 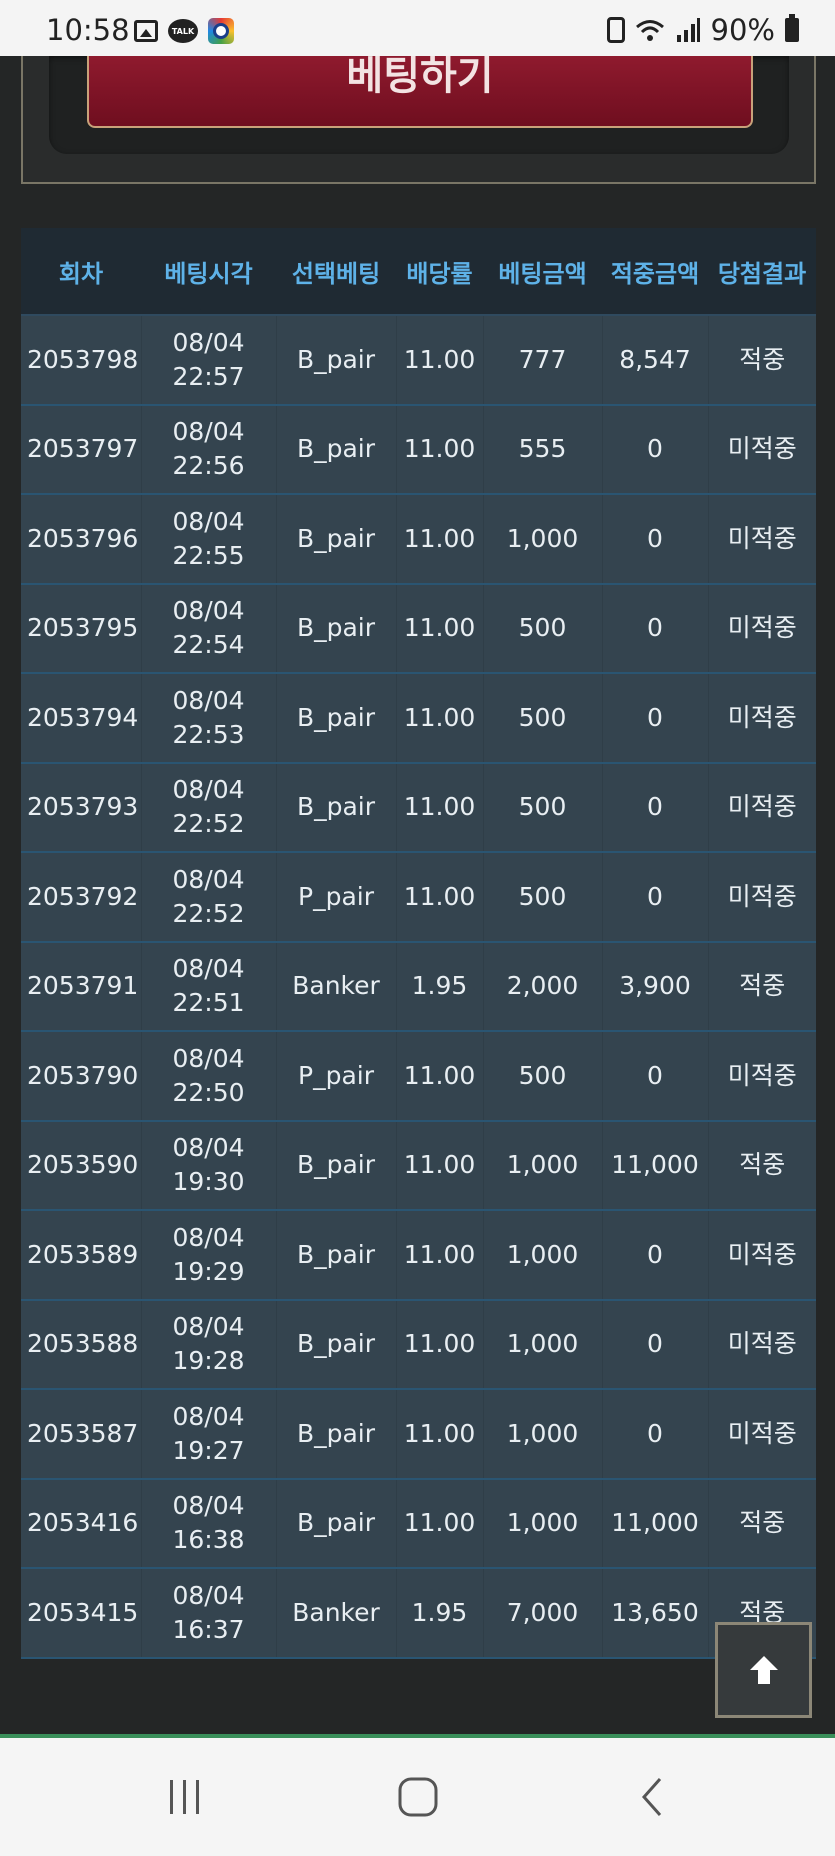 What do you see at coordinates (208, 466) in the screenshot?
I see `bet-time: 22:56` at bounding box center [208, 466].